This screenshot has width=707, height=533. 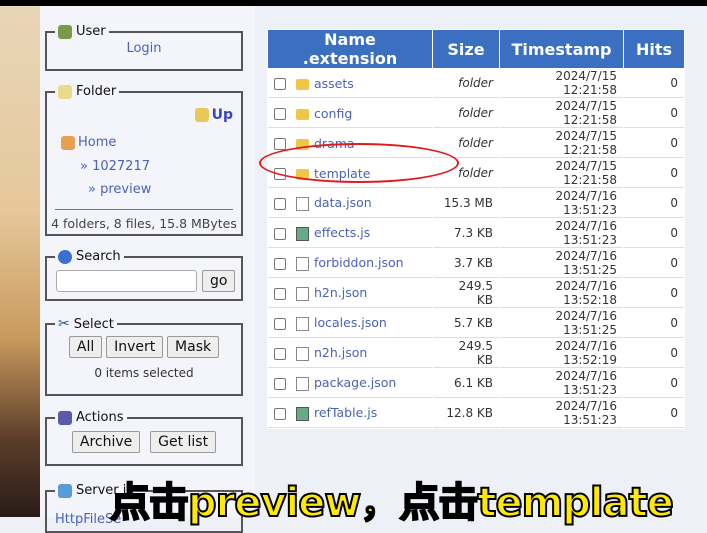 I want to click on actions-panel: Actions Archive Get list, so click(x=144, y=438).